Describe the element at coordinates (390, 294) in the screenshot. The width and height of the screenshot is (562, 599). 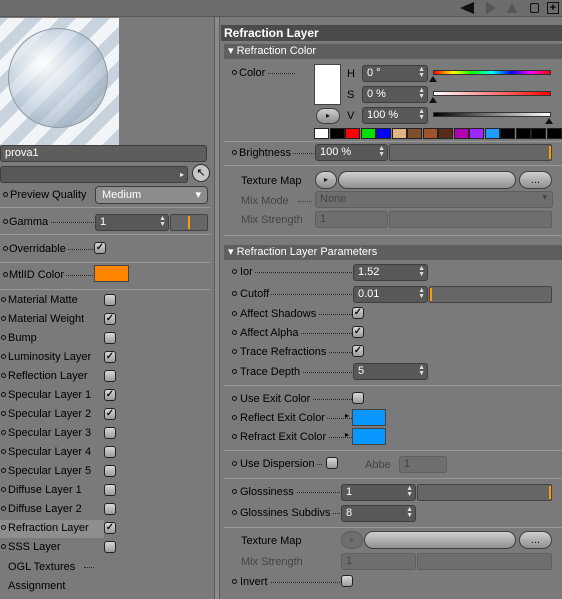
I see `cutoff-field: 0.01 ▲ ▼` at that location.